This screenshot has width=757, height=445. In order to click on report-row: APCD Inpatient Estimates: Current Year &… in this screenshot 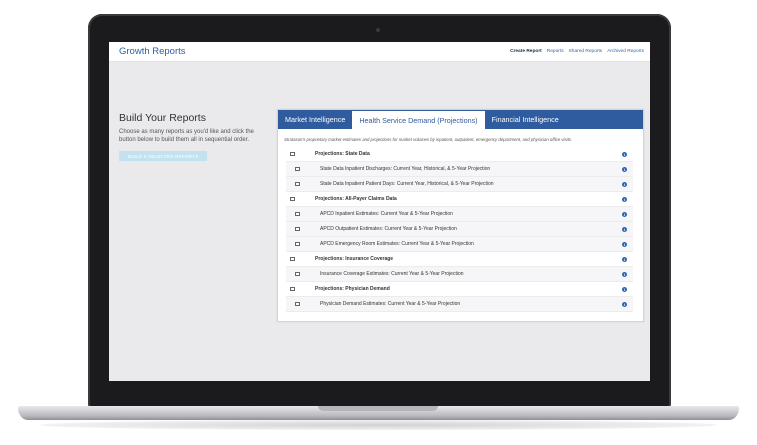, I will do `click(459, 214)`.